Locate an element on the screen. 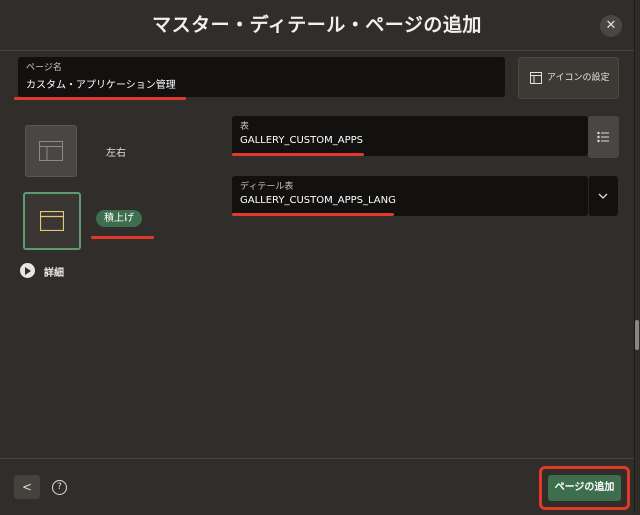 Image resolution: width=640 pixels, height=515 pixels. add-page-label: ページの追加 is located at coordinates (584, 487).